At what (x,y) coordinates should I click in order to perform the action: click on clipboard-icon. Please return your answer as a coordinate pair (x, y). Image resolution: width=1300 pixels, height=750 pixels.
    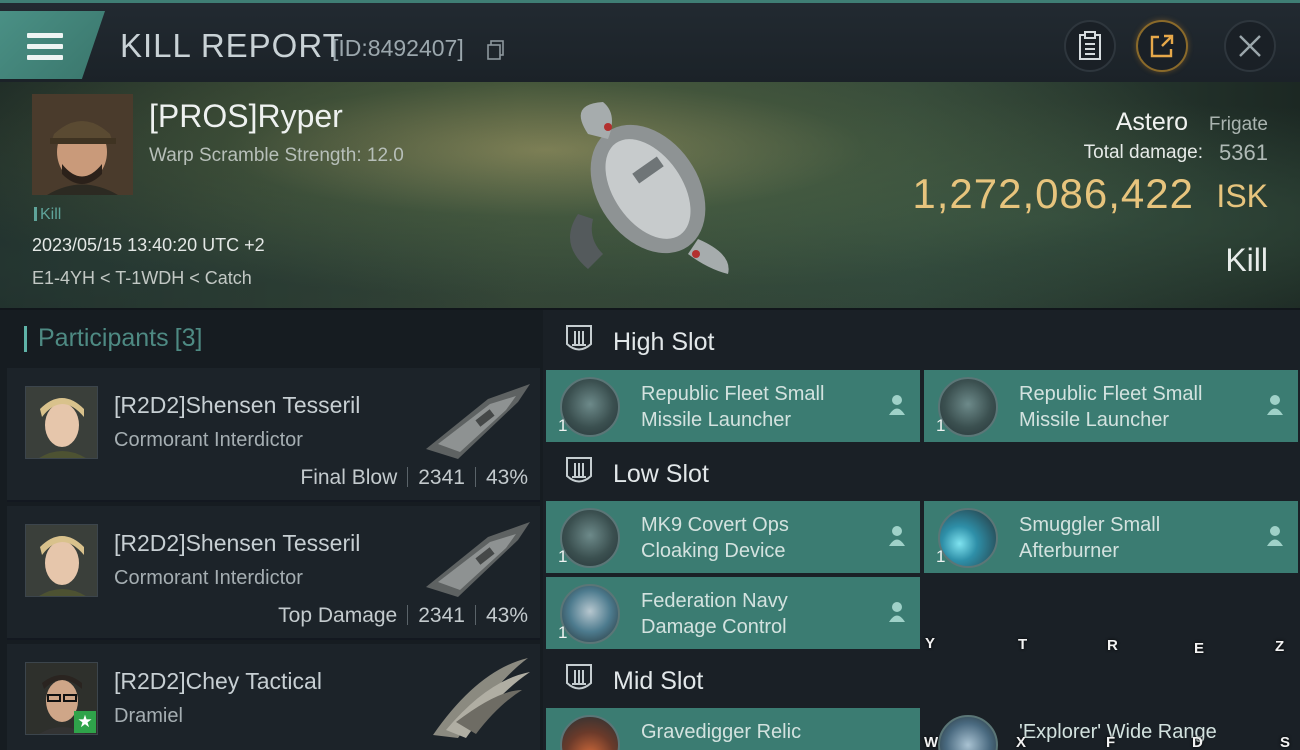
    Looking at the image, I should click on (1090, 45).